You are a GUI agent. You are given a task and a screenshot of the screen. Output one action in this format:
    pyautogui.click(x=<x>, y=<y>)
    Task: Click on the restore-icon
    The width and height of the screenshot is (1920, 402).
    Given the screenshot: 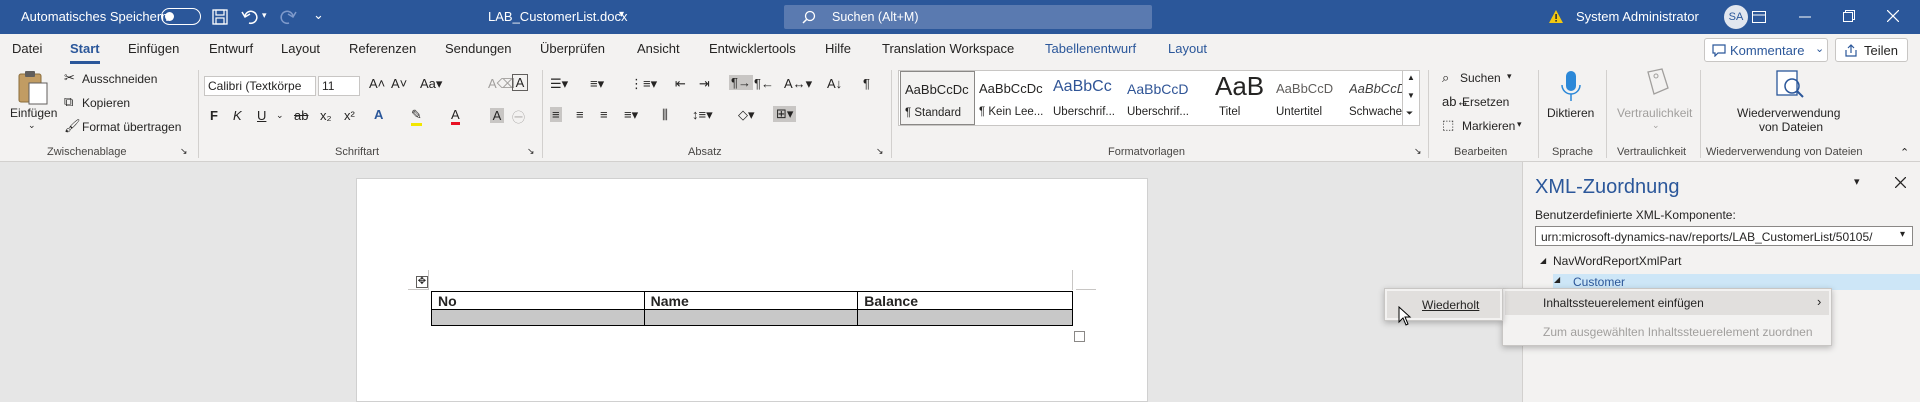 What is the action you would take?
    pyautogui.click(x=1849, y=16)
    